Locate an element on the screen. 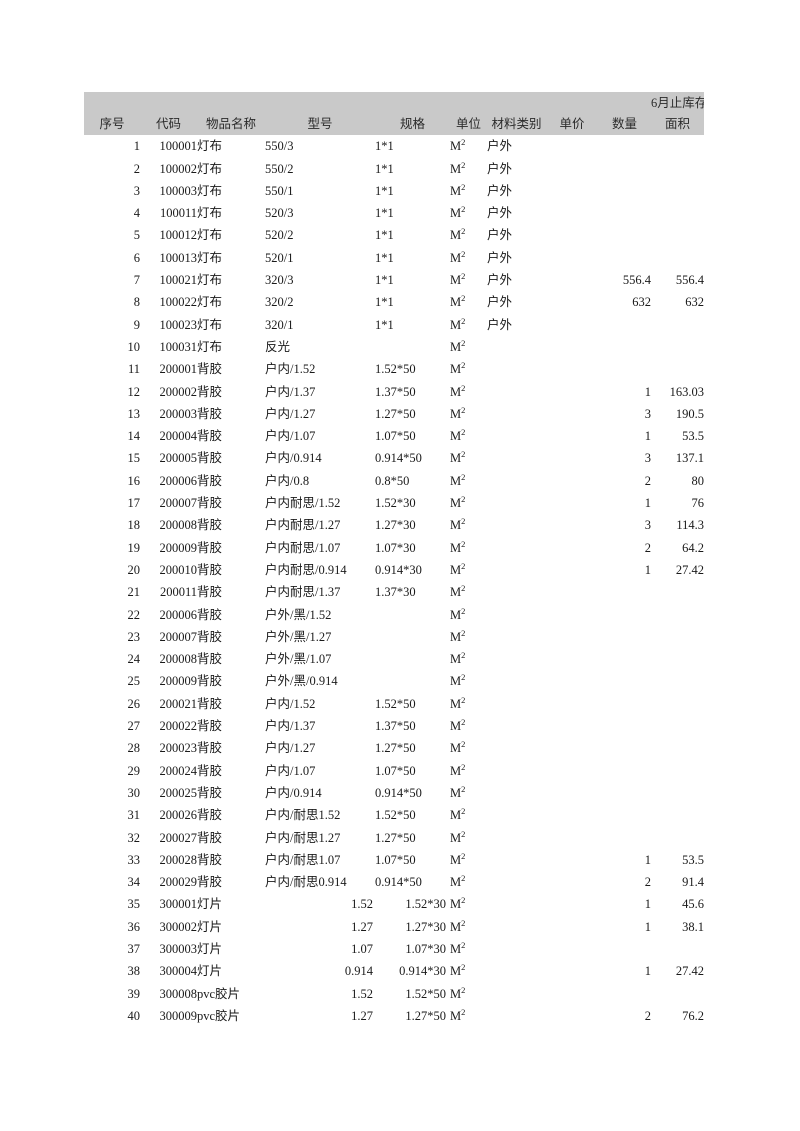  cell-spec: 1.27*50 is located at coordinates (412, 1016).